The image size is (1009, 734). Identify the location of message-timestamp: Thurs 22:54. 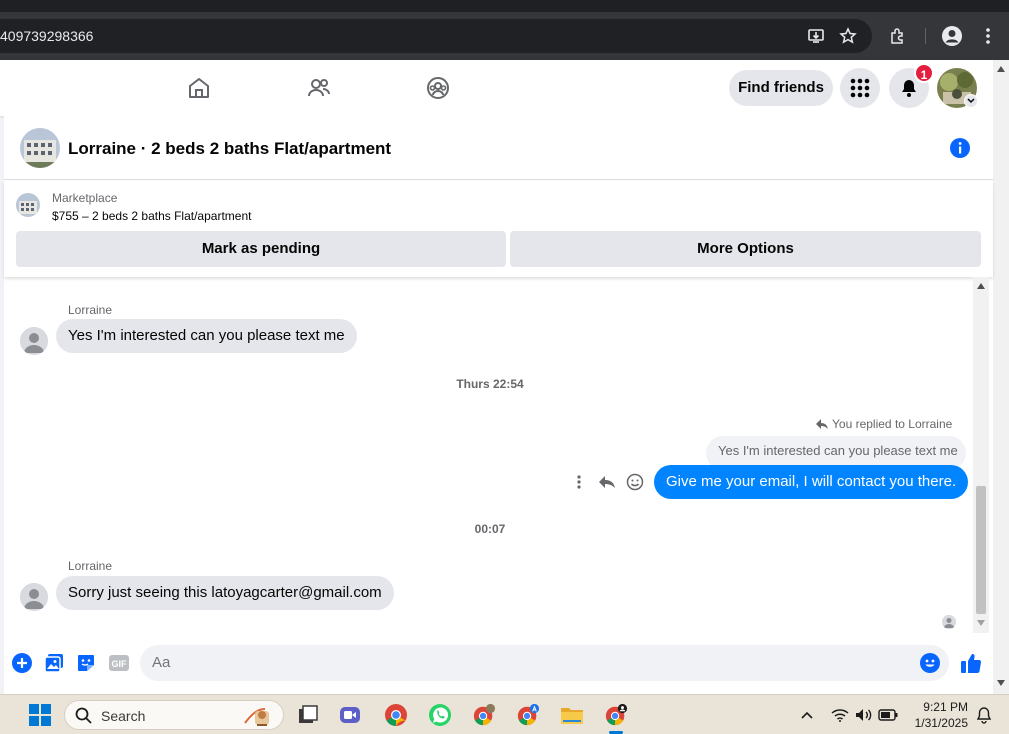
(490, 384).